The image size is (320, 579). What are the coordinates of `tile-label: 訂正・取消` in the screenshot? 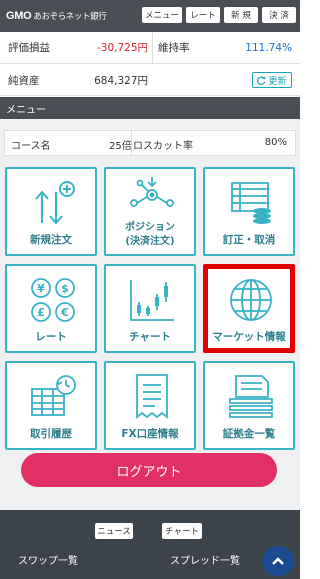 It's located at (249, 240).